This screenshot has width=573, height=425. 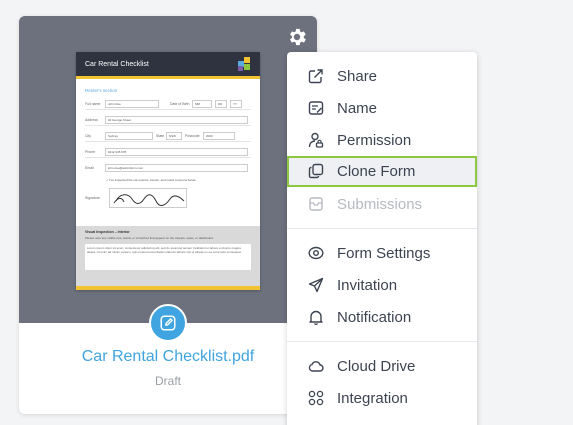 What do you see at coordinates (176, 168) in the screenshot?
I see `field-value: john.doe@adminform.com` at bounding box center [176, 168].